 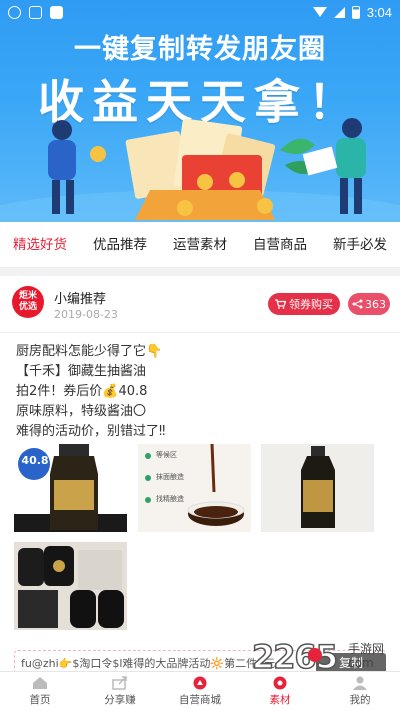 What do you see at coordinates (40, 700) in the screenshot?
I see `nav-label: 首页` at bounding box center [40, 700].